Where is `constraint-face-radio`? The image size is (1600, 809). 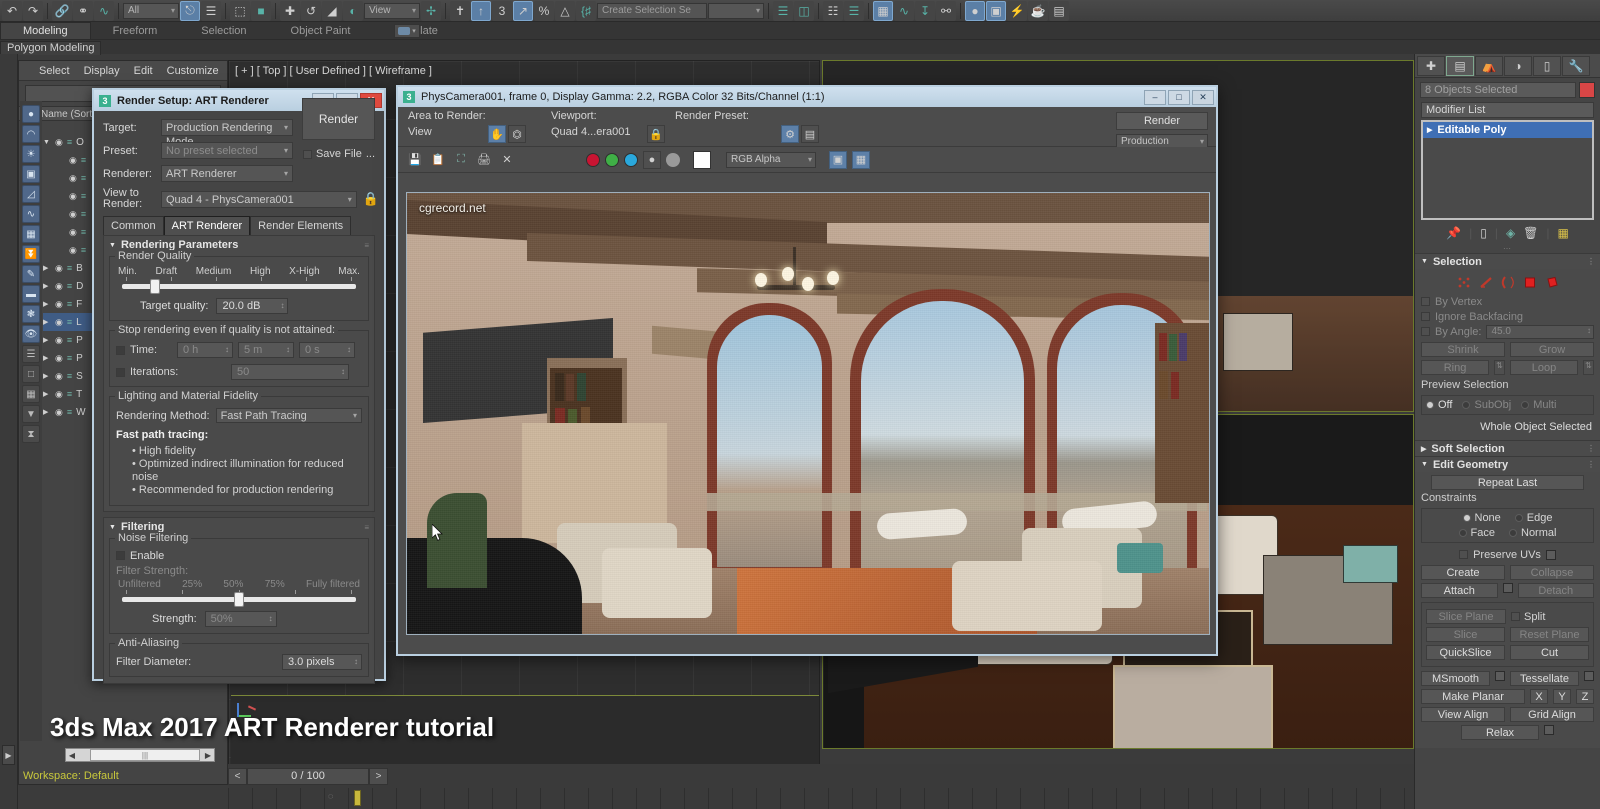 constraint-face-radio is located at coordinates (1462, 533).